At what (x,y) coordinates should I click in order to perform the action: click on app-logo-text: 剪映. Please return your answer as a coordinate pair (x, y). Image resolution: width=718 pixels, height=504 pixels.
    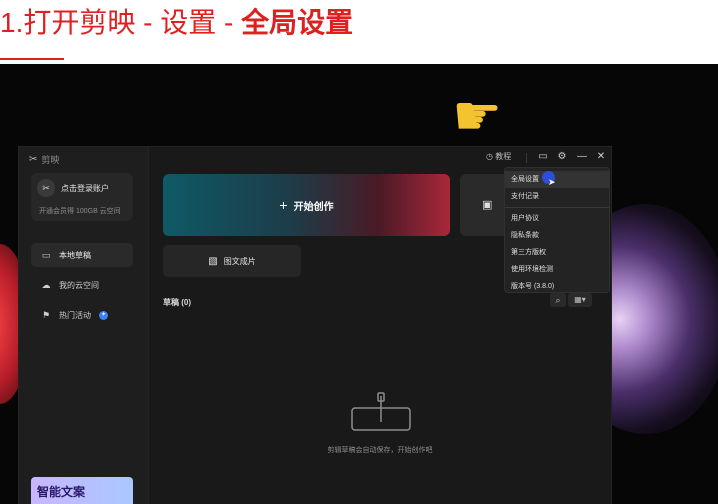
    Looking at the image, I should click on (50, 160).